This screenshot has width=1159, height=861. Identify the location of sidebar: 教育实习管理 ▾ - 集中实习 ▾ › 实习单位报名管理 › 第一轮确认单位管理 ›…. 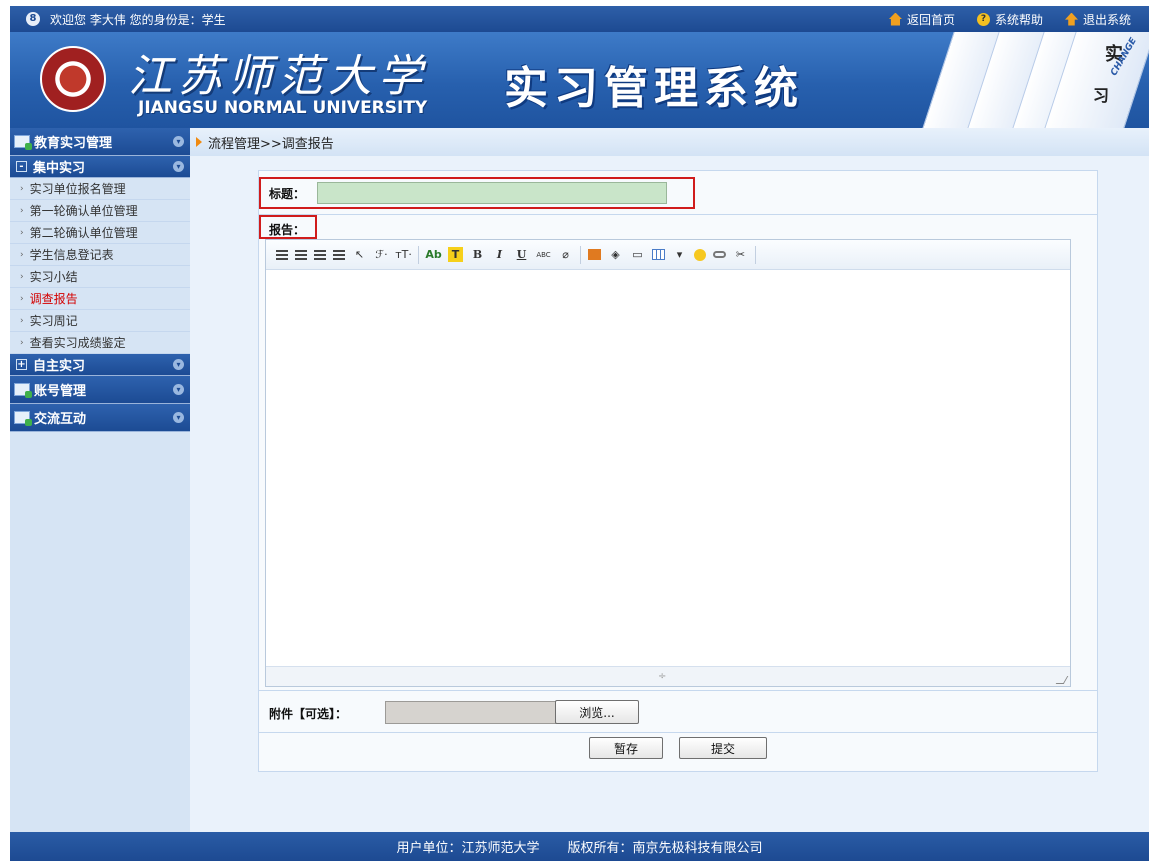
(100, 480).